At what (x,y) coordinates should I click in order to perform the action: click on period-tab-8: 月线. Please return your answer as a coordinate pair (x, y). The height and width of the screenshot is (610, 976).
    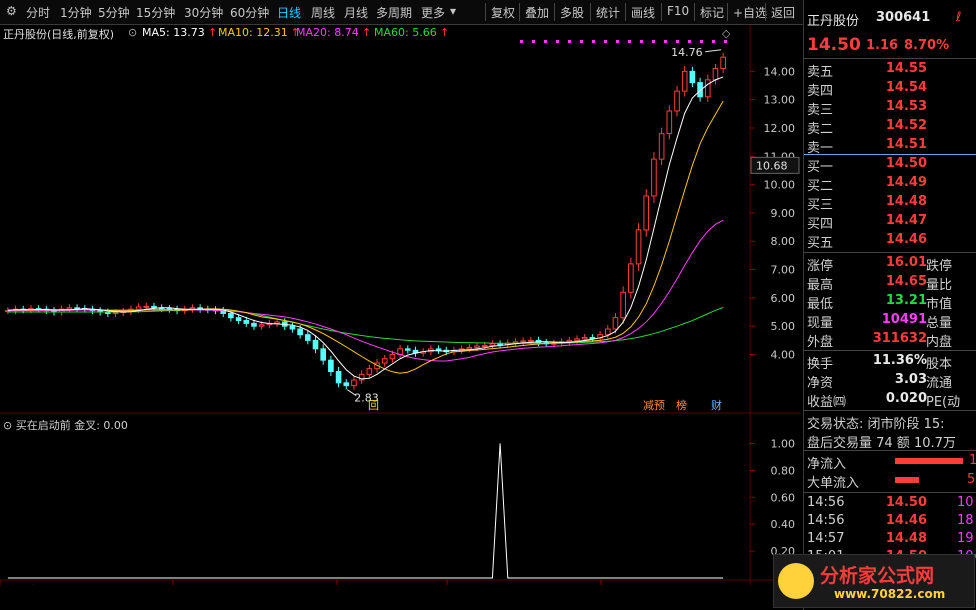
    Looking at the image, I should click on (356, 12).